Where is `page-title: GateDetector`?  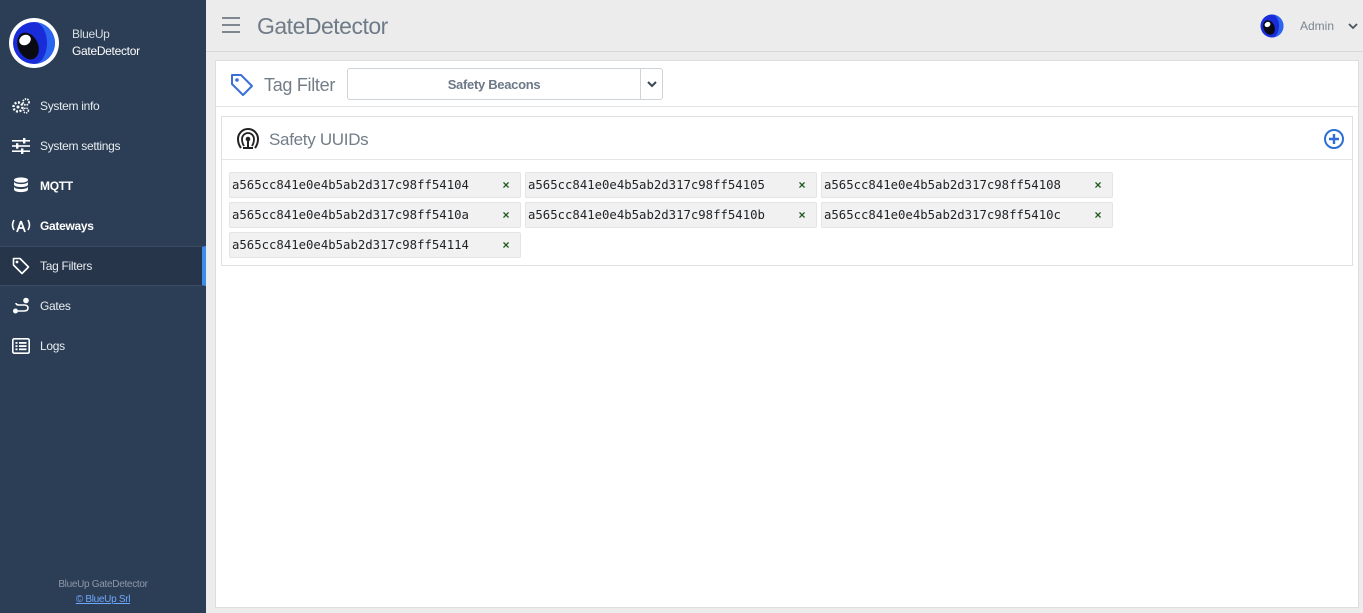 page-title: GateDetector is located at coordinates (322, 26).